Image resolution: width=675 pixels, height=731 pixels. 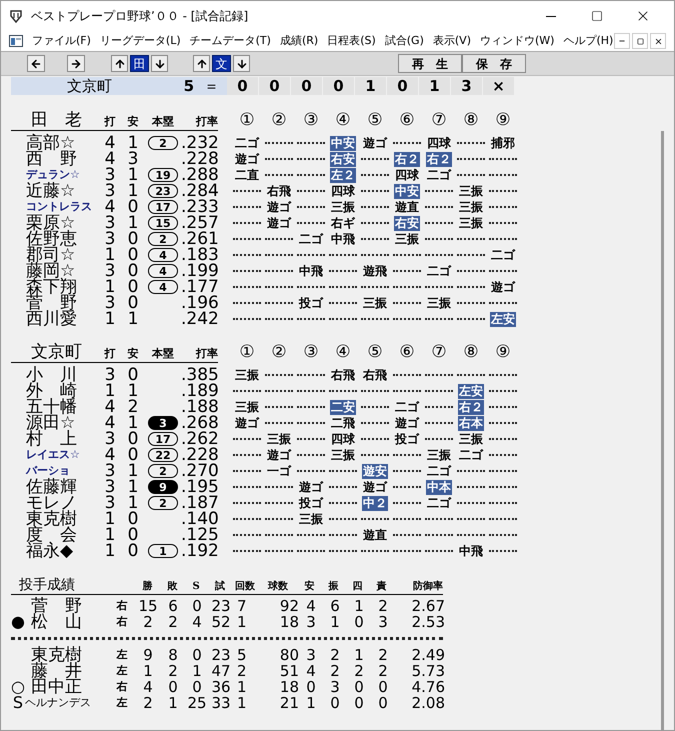 I want to click on at-bat-result: 中２, so click(x=375, y=503).